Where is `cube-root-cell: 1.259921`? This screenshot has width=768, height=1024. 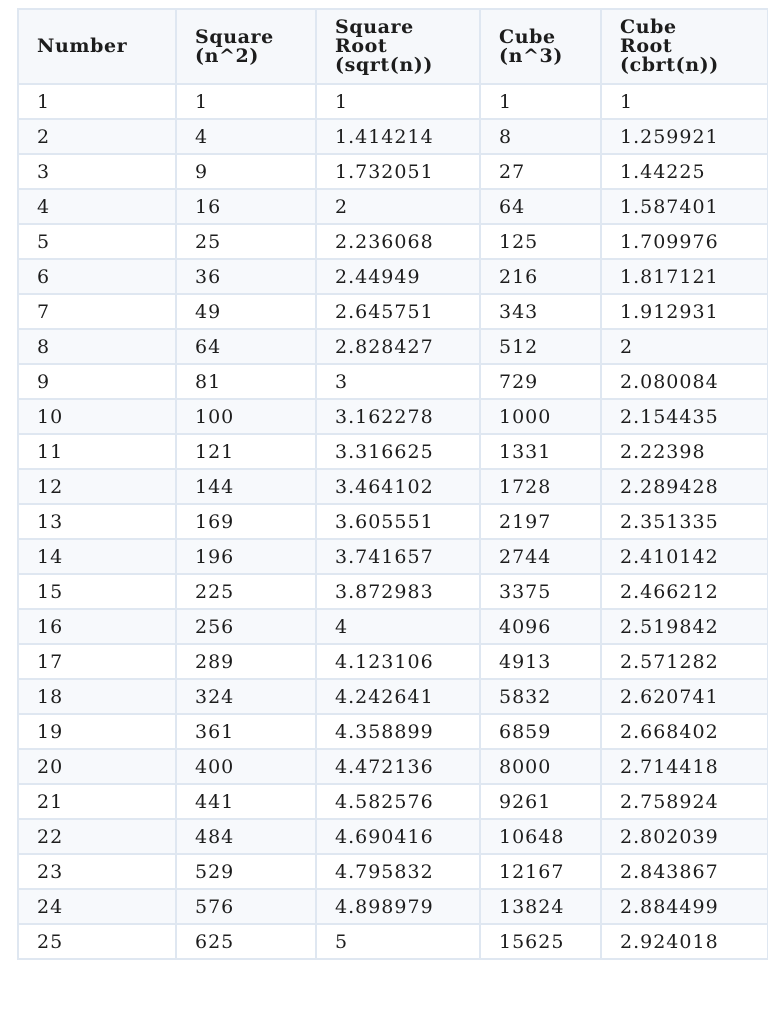 cube-root-cell: 1.259921 is located at coordinates (684, 136).